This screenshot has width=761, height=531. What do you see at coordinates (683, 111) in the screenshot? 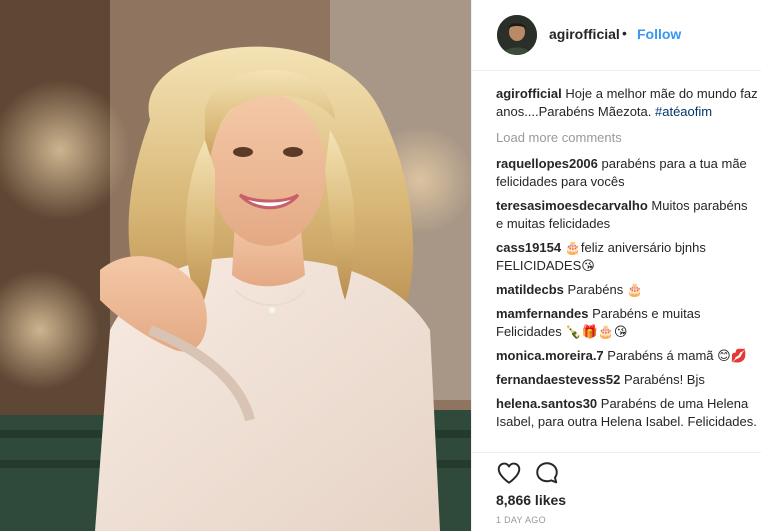
I see `caption-hashtag: #atéaofim` at bounding box center [683, 111].